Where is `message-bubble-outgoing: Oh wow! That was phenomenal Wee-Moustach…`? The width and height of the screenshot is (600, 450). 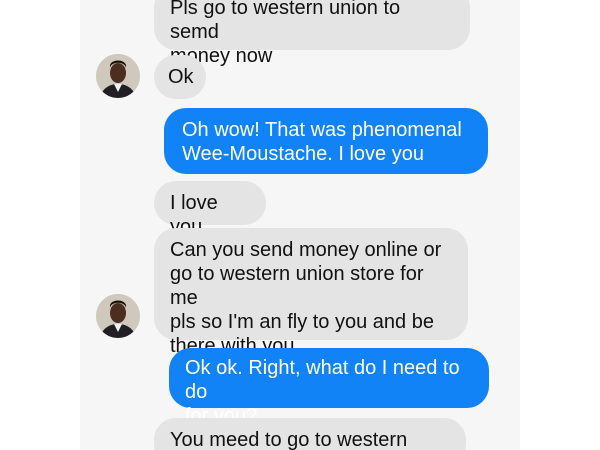 message-bubble-outgoing: Oh wow! That was phenomenal Wee-Moustach… is located at coordinates (326, 141).